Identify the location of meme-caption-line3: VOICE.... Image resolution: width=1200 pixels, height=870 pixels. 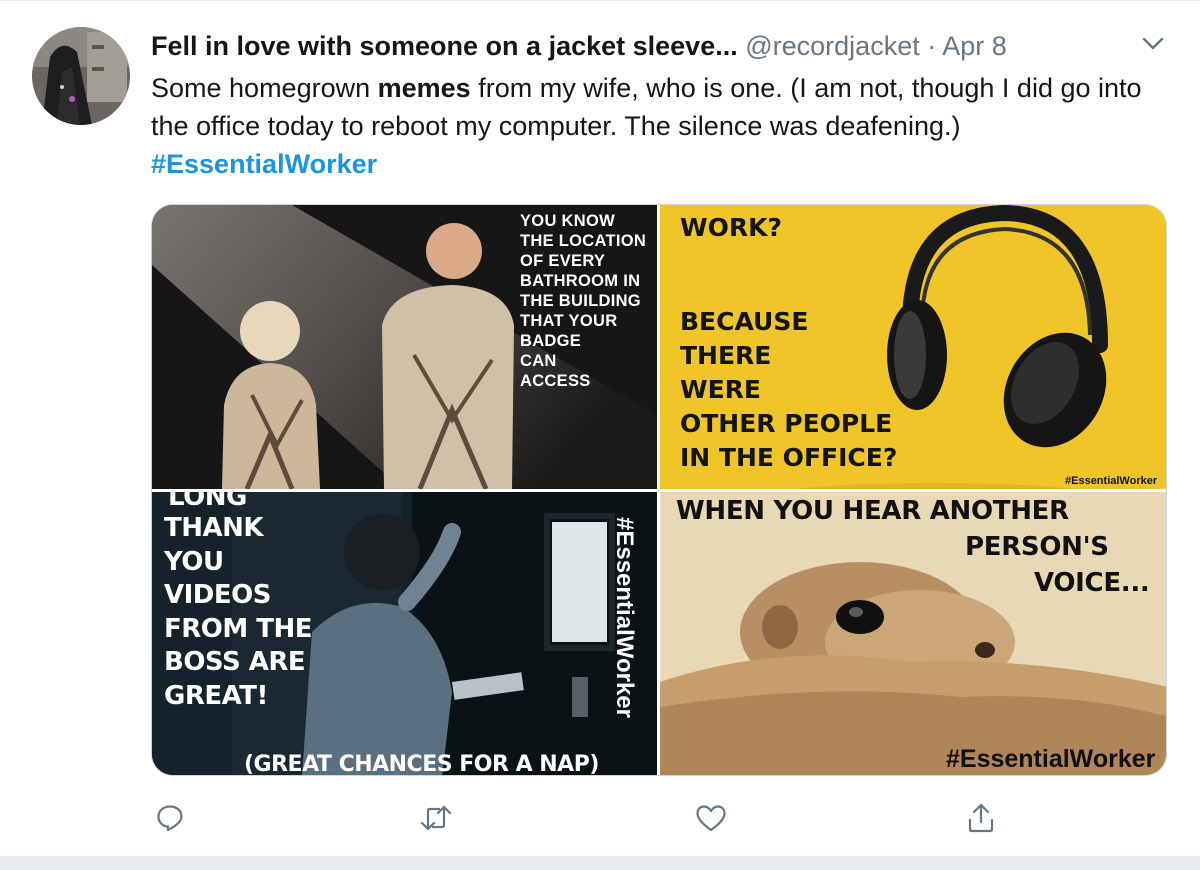
(1092, 583).